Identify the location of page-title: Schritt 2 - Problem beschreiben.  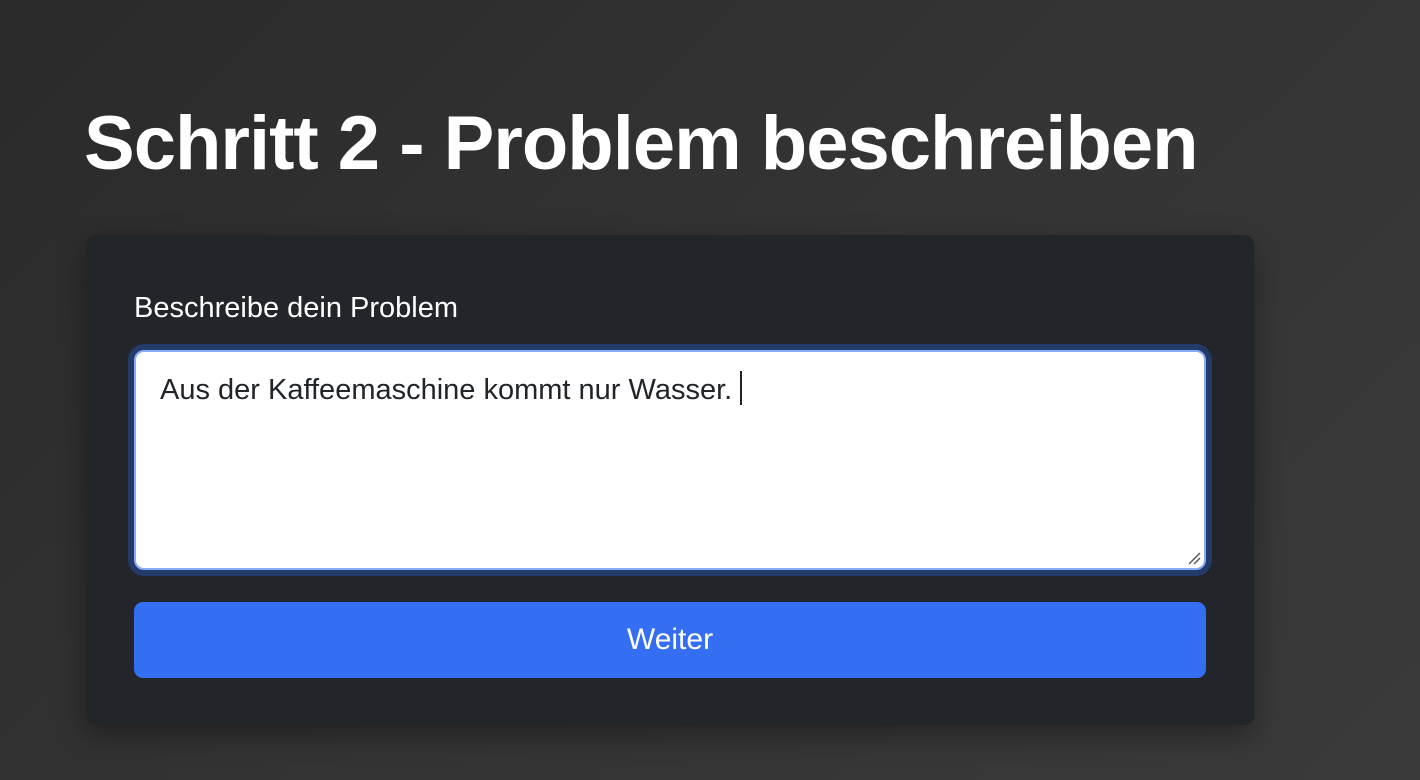
(641, 143).